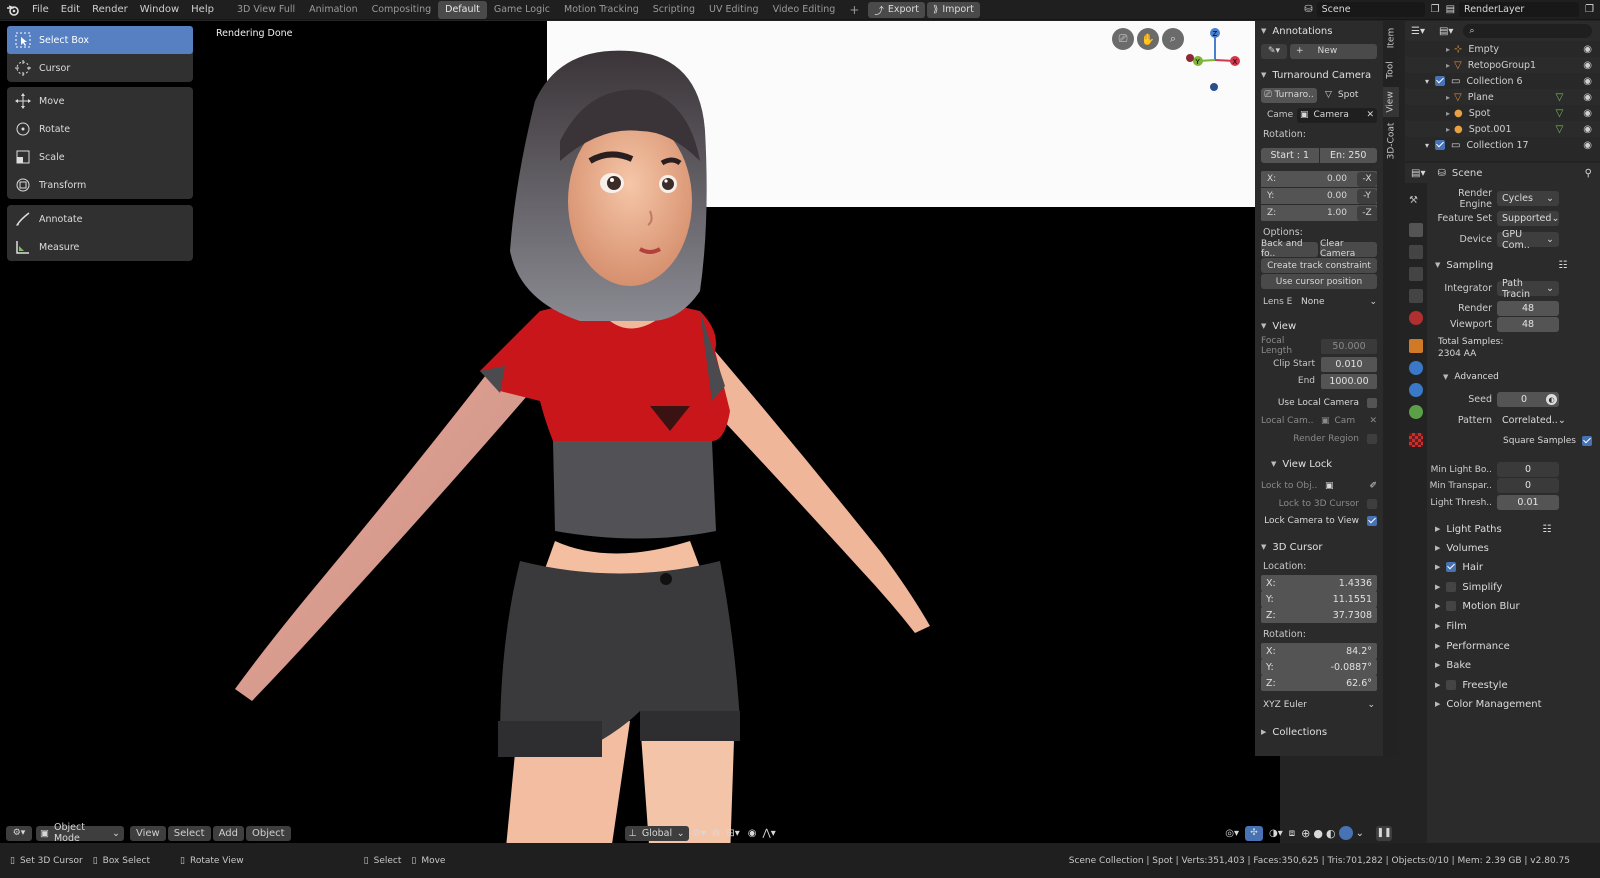 Image resolution: width=1600 pixels, height=878 pixels. I want to click on tool-cursor: Cursor, so click(100, 68).